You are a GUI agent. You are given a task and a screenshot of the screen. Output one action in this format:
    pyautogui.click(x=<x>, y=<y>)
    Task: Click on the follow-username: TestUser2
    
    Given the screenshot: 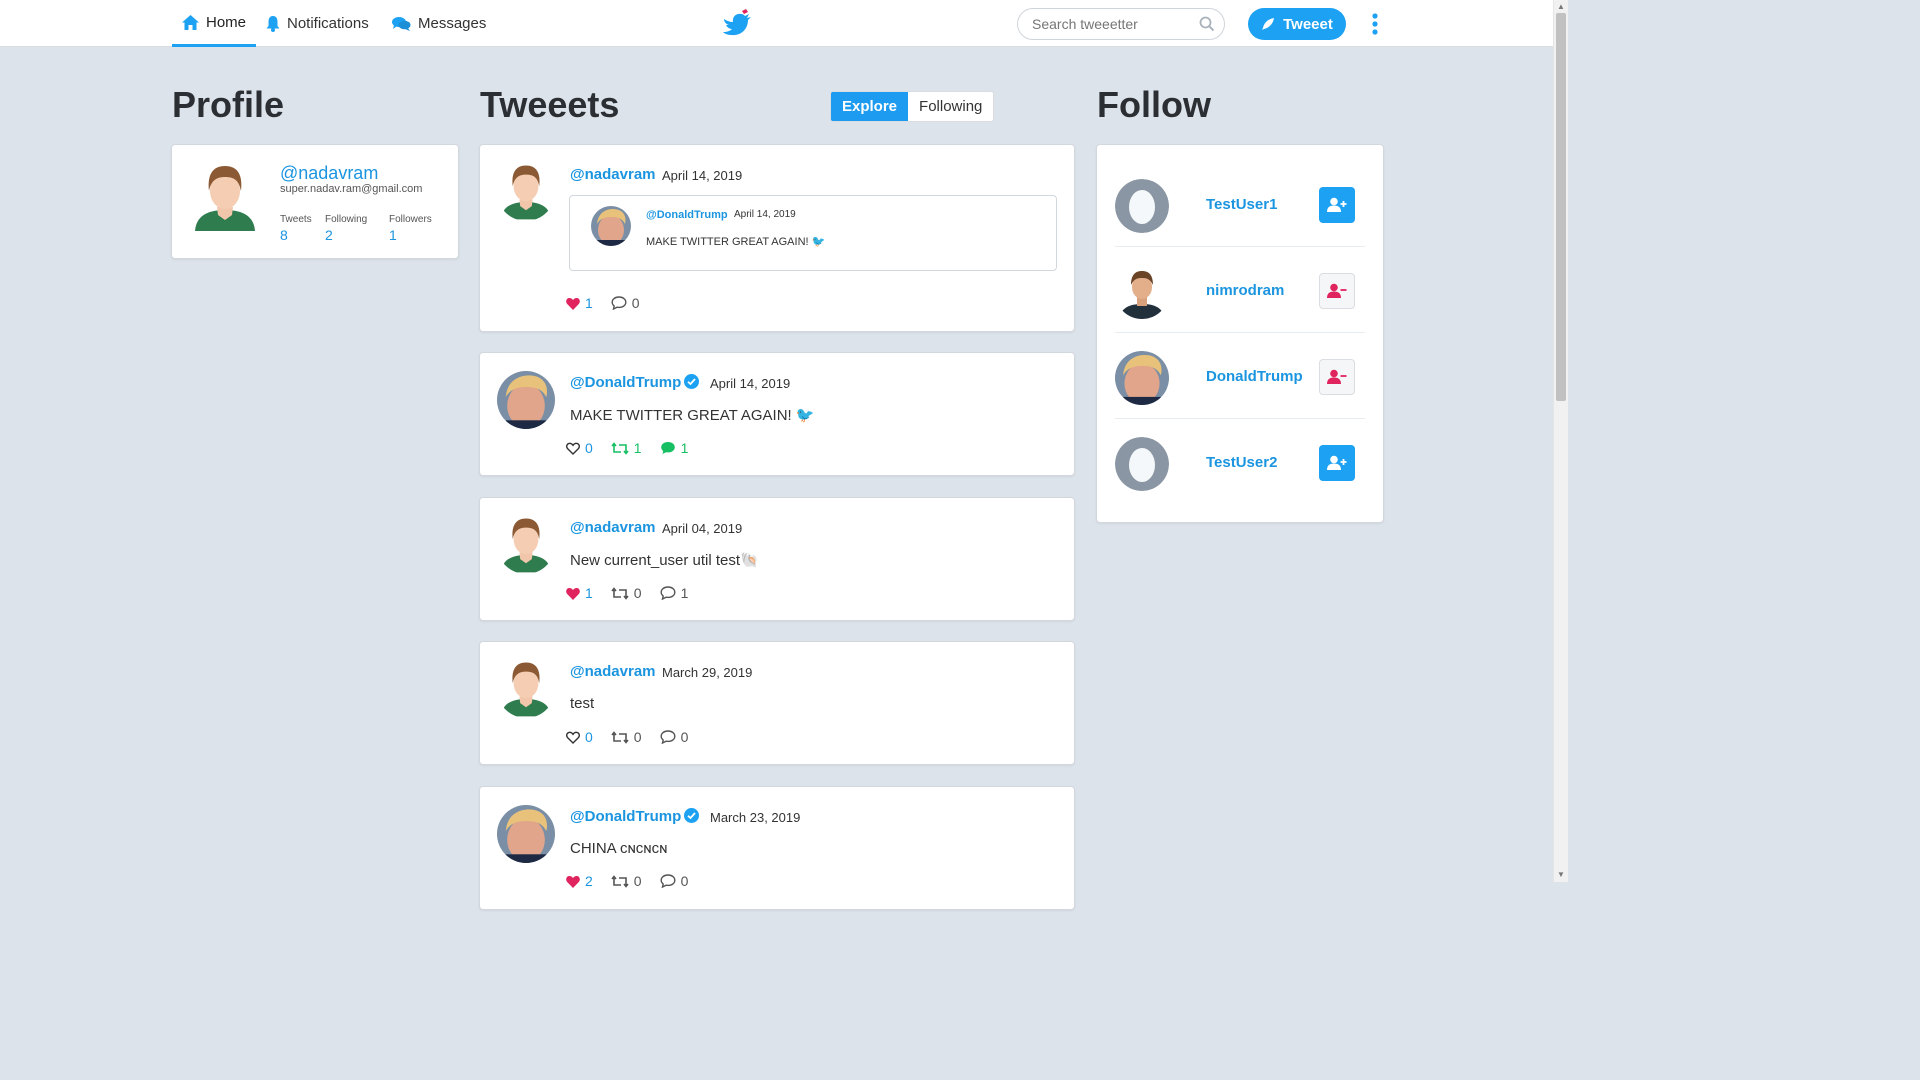 What is the action you would take?
    pyautogui.click(x=1241, y=462)
    